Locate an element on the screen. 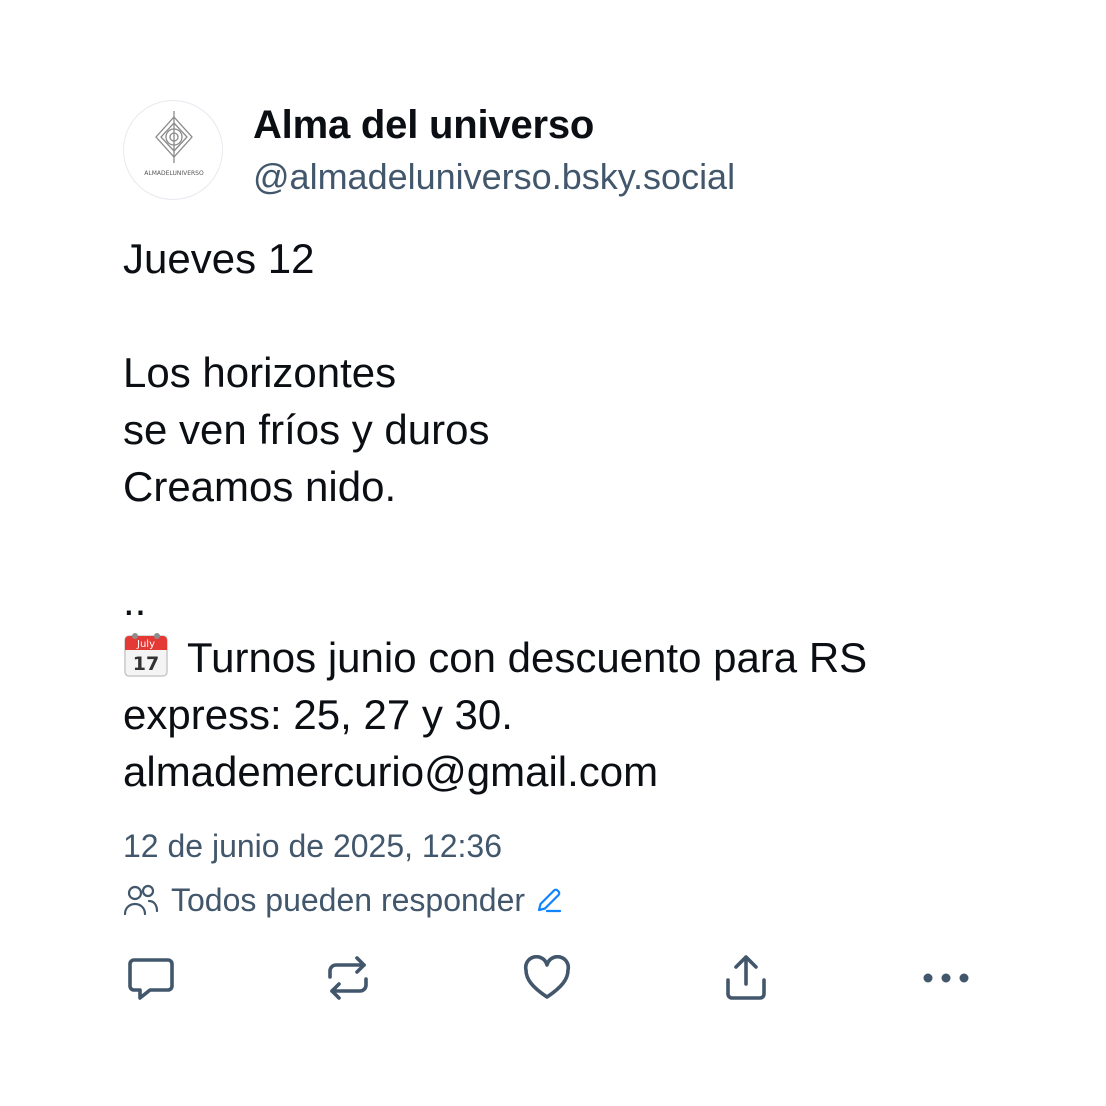 The height and width of the screenshot is (1106, 1106). calendar-month: July is located at coordinates (145, 644).